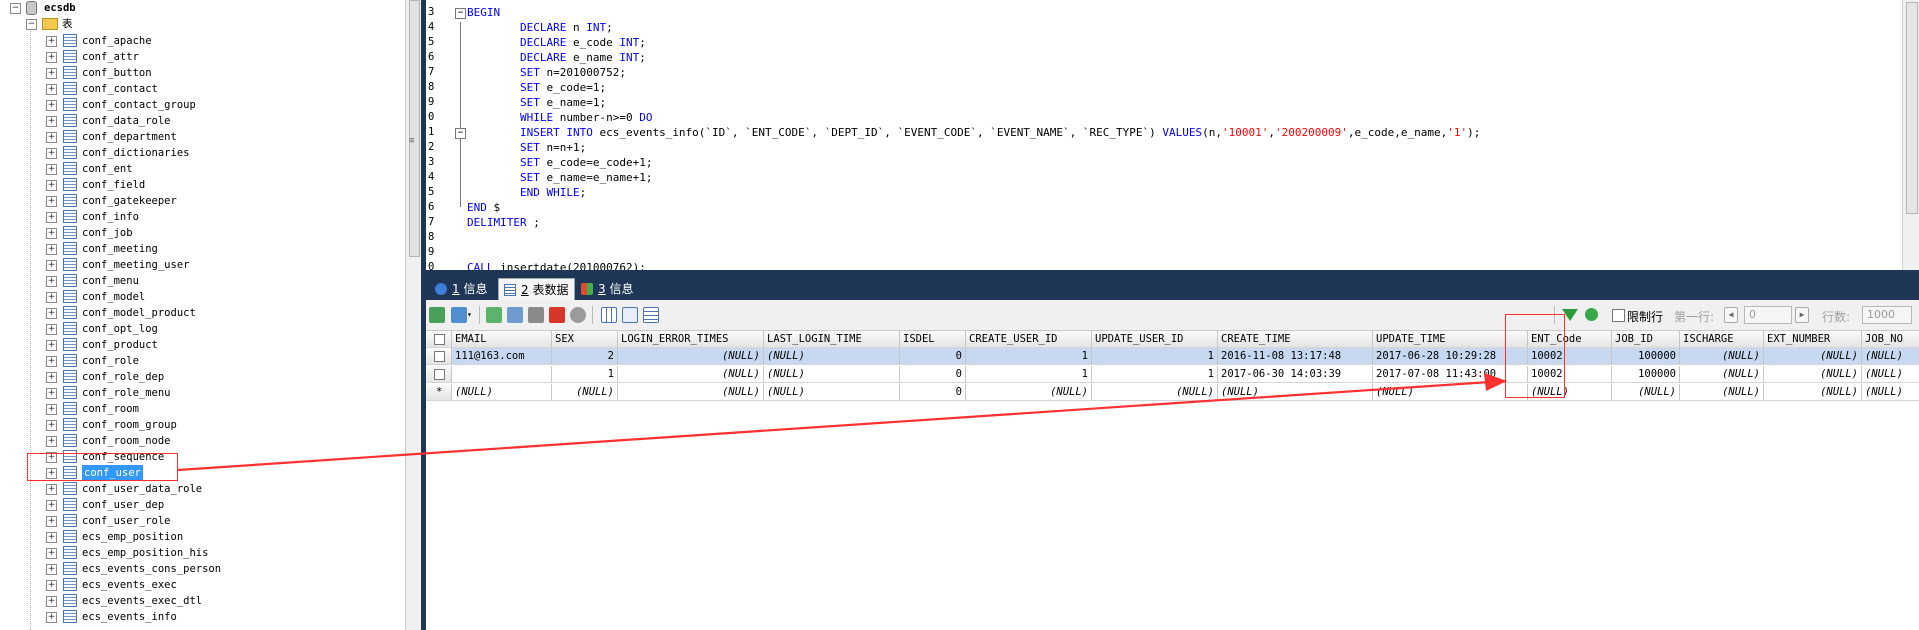 The image size is (1919, 630). Describe the element at coordinates (556, 265) in the screenshot. I see `code-line: CALL insertdate(201000762);` at that location.